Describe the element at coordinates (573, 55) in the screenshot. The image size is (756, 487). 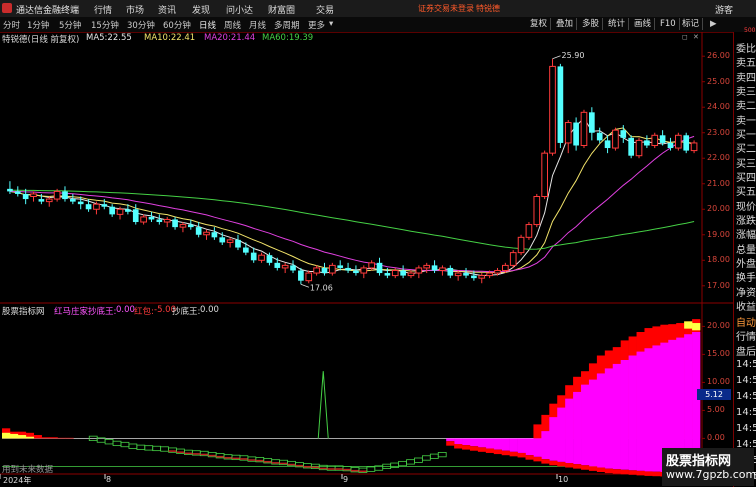
I see `high-label: 25.90` at that location.